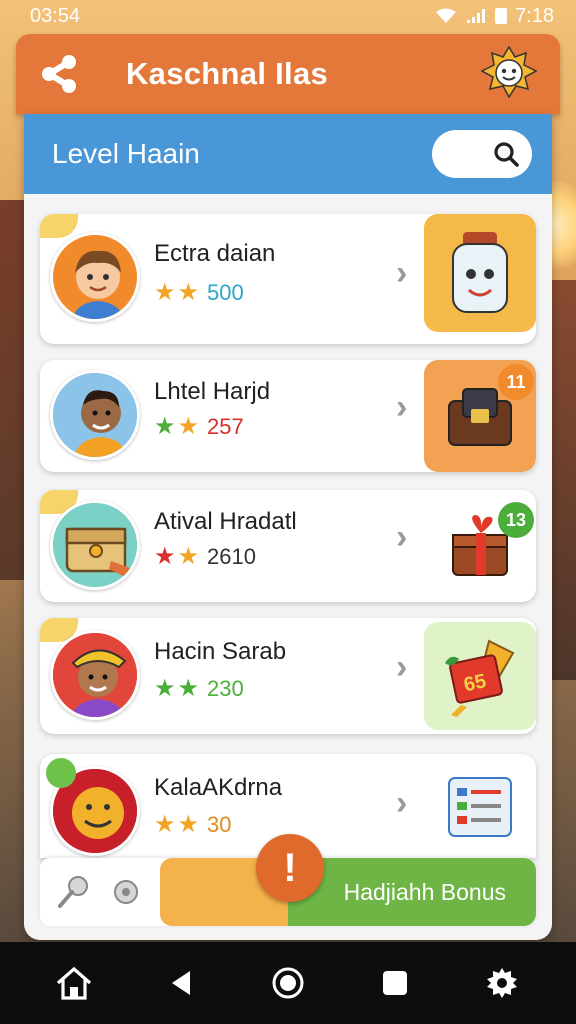  Describe the element at coordinates (534, 15) in the screenshot. I see `status-time-right: 7:18` at that location.